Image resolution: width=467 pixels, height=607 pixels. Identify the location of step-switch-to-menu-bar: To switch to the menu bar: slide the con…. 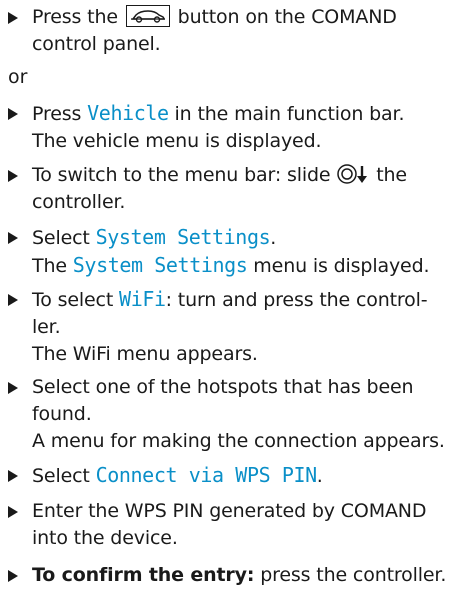
(234, 189).